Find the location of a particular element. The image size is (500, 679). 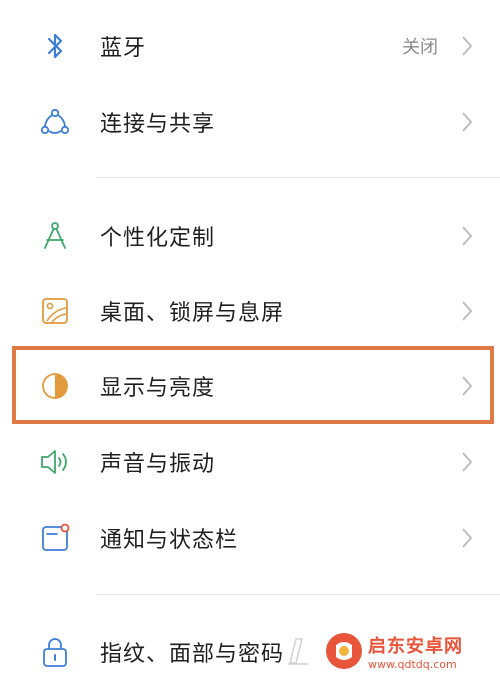

settings-item-label: 个性化定制 is located at coordinates (158, 238).